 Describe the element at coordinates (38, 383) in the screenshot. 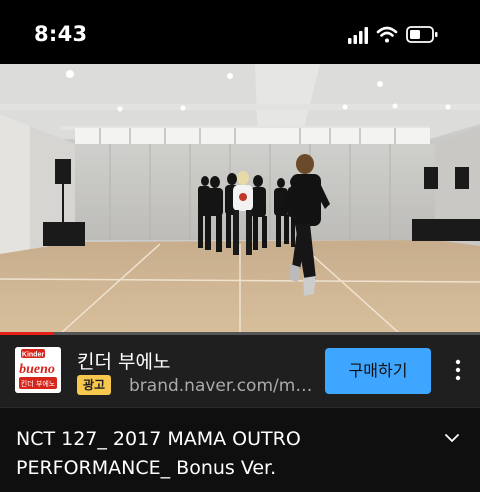

I see `ad-logo-sub-text: 킨더 부에노` at that location.